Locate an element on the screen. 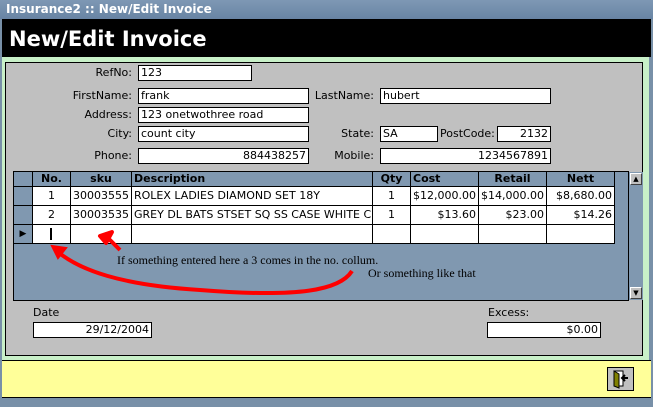 Image resolution: width=653 pixels, height=407 pixels. excess-label: Excess: is located at coordinates (509, 312).